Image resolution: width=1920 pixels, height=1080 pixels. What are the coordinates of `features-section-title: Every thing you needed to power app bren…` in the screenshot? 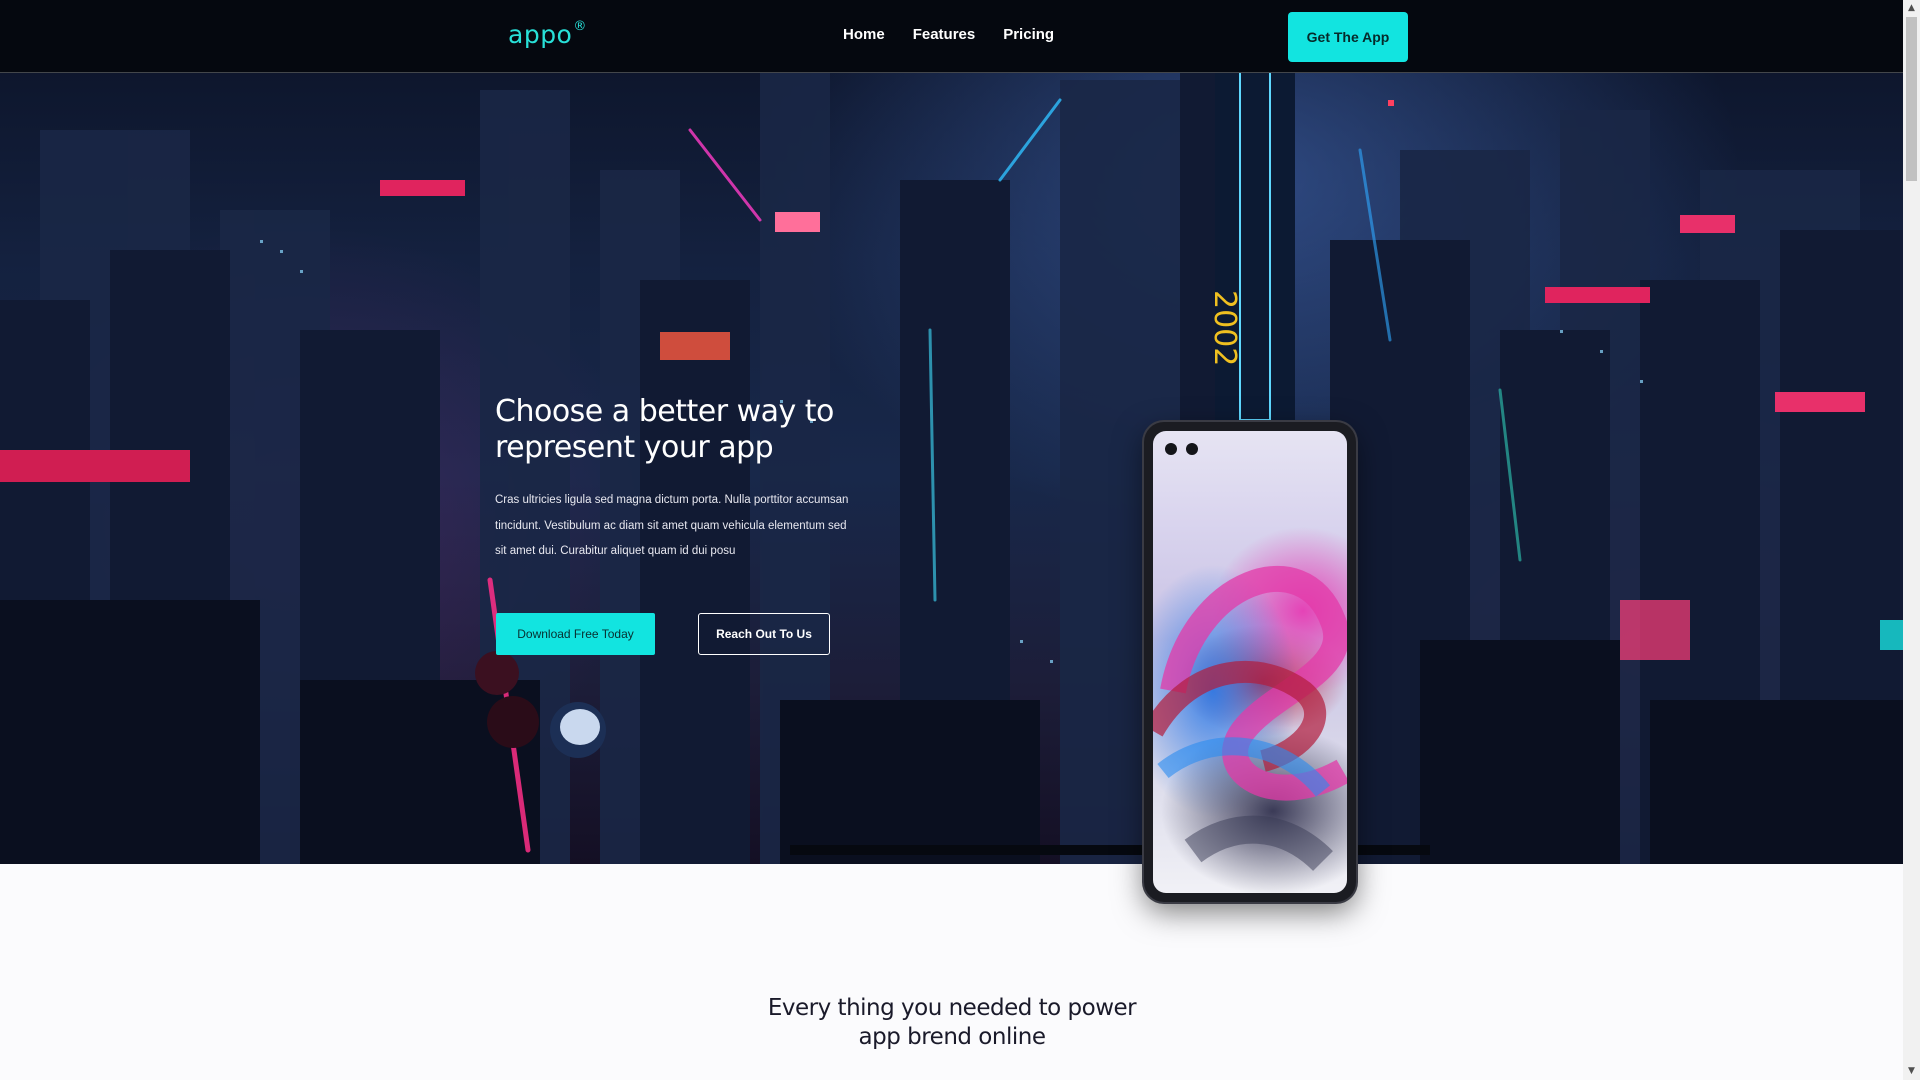 It's located at (952, 1022).